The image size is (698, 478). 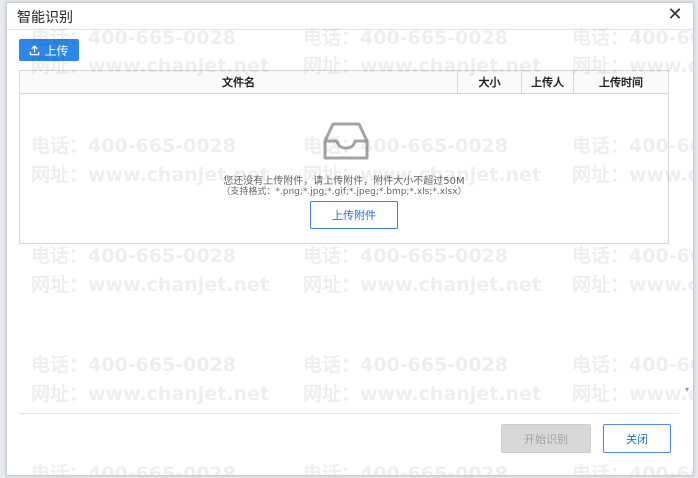 What do you see at coordinates (675, 15) in the screenshot?
I see `close-icon: ✕` at bounding box center [675, 15].